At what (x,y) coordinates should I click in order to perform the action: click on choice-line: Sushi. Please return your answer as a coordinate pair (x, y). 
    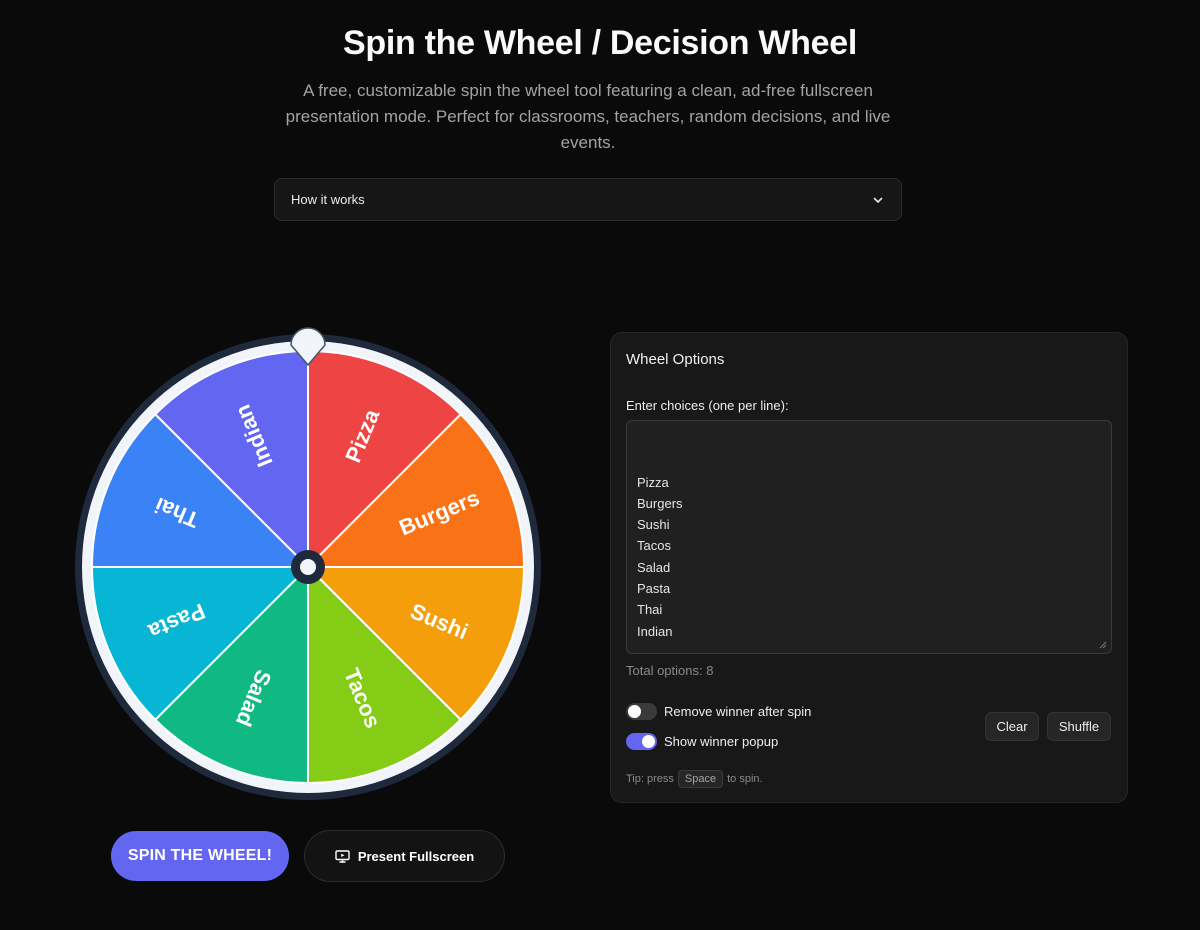
    Looking at the image, I should click on (653, 525).